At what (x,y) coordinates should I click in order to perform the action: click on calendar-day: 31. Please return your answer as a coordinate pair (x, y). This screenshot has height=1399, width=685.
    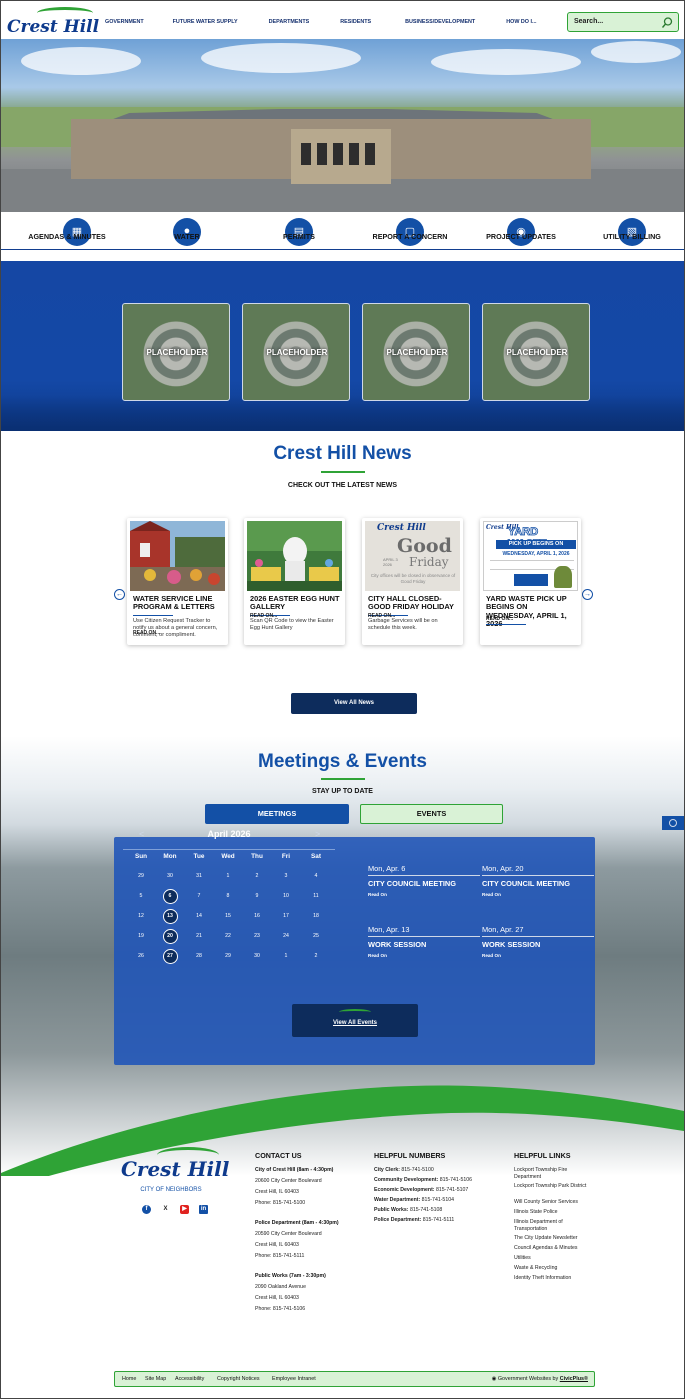
    Looking at the image, I should click on (199, 876).